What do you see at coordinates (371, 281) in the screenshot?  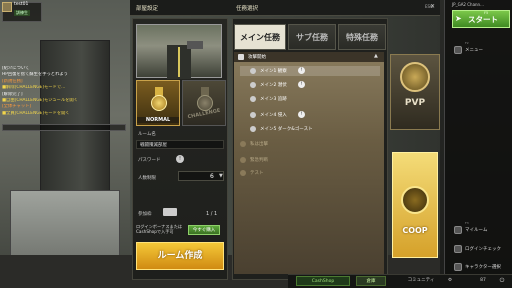 I see `warehouse-button: 倉庫` at bounding box center [371, 281].